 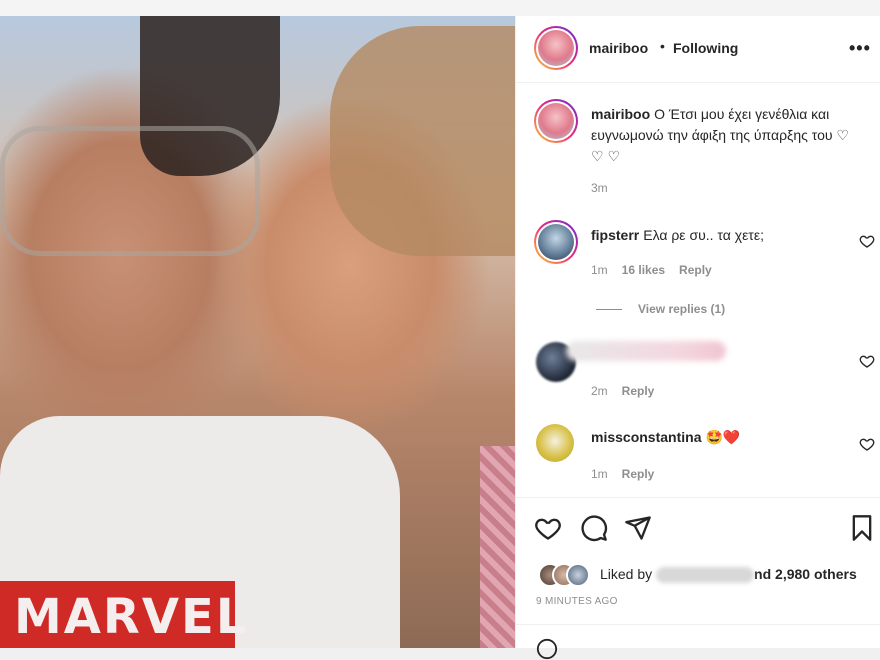 I want to click on photo-shirt-logo: MARVEL, so click(x=123, y=614).